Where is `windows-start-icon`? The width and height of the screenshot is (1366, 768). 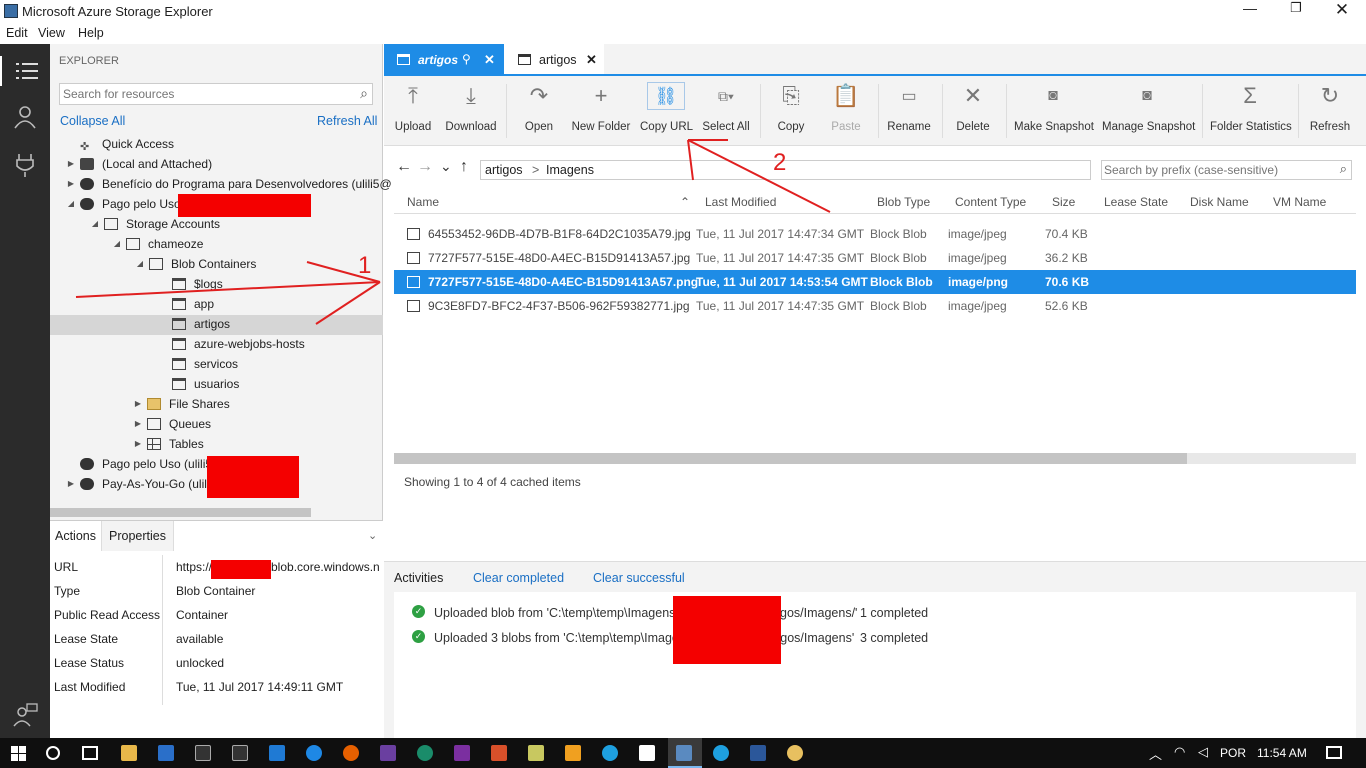
windows-start-icon is located at coordinates (18, 753).